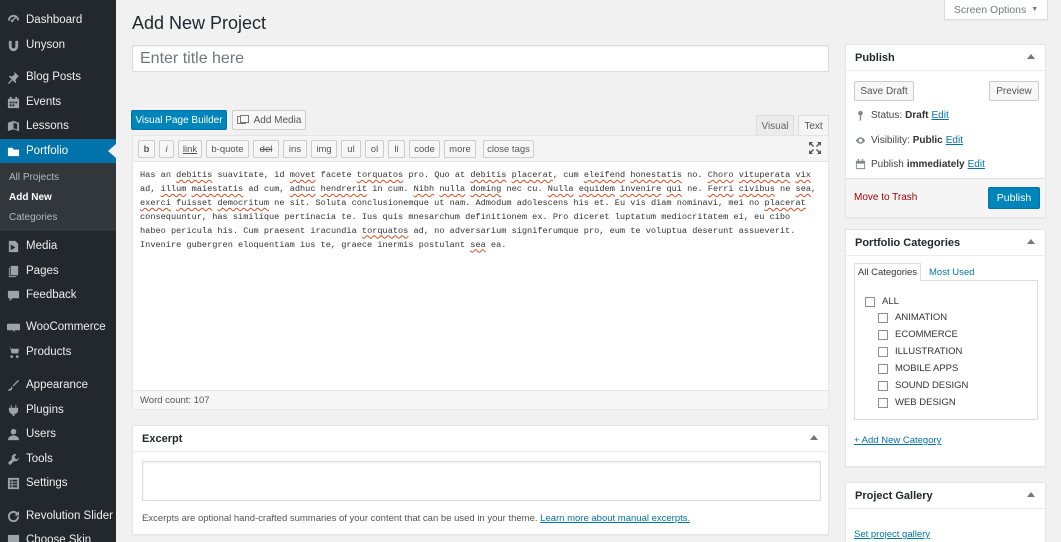  What do you see at coordinates (860, 164) in the screenshot?
I see `calendar-icon` at bounding box center [860, 164].